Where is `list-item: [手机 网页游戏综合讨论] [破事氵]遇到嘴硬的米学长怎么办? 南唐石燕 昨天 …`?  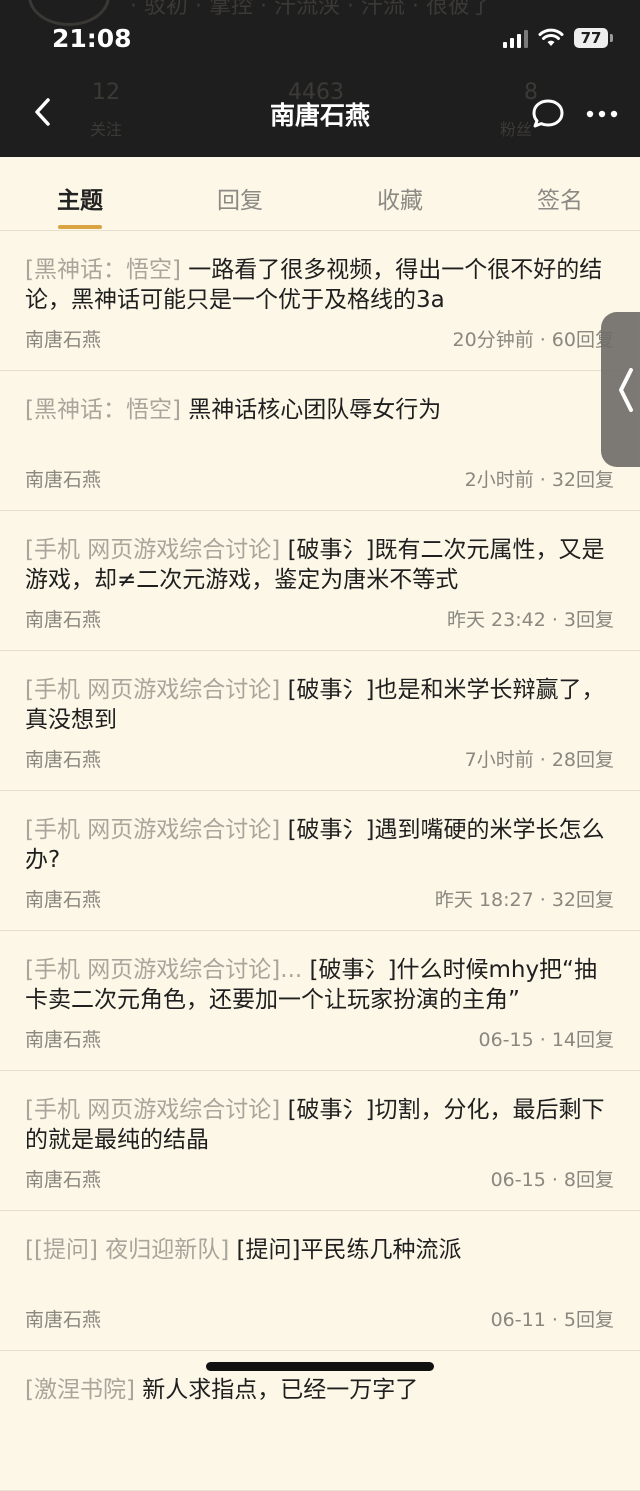
list-item: [手机 网页游戏综合讨论] [破事氵]遇到嘴硬的米学长怎么办? 南唐石燕 昨天 … is located at coordinates (320, 861).